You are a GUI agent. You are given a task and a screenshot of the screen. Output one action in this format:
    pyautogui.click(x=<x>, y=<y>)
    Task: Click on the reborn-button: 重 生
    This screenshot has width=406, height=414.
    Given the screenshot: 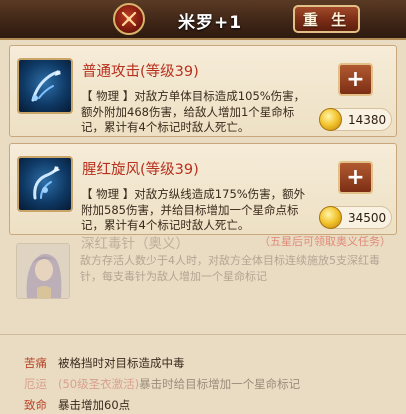 What is the action you would take?
    pyautogui.click(x=326, y=19)
    